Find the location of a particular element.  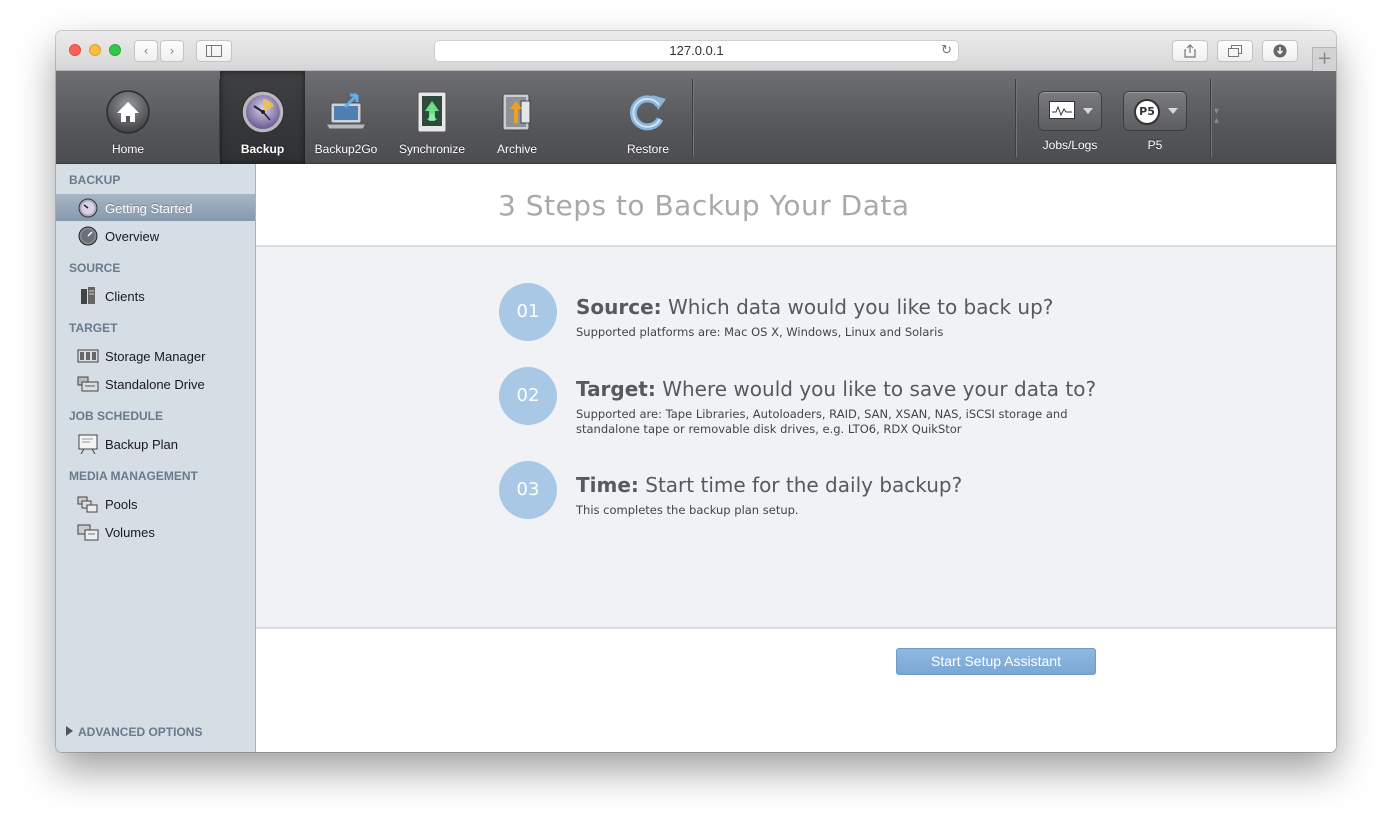

downloads-button is located at coordinates (1280, 51).